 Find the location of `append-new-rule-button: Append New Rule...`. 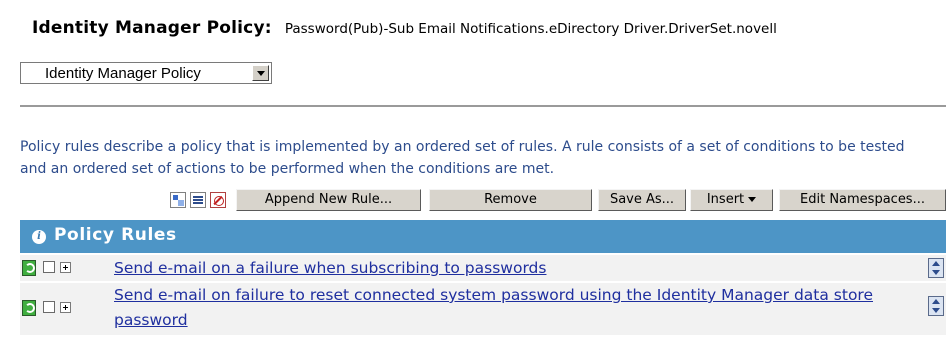

append-new-rule-button: Append New Rule... is located at coordinates (328, 200).